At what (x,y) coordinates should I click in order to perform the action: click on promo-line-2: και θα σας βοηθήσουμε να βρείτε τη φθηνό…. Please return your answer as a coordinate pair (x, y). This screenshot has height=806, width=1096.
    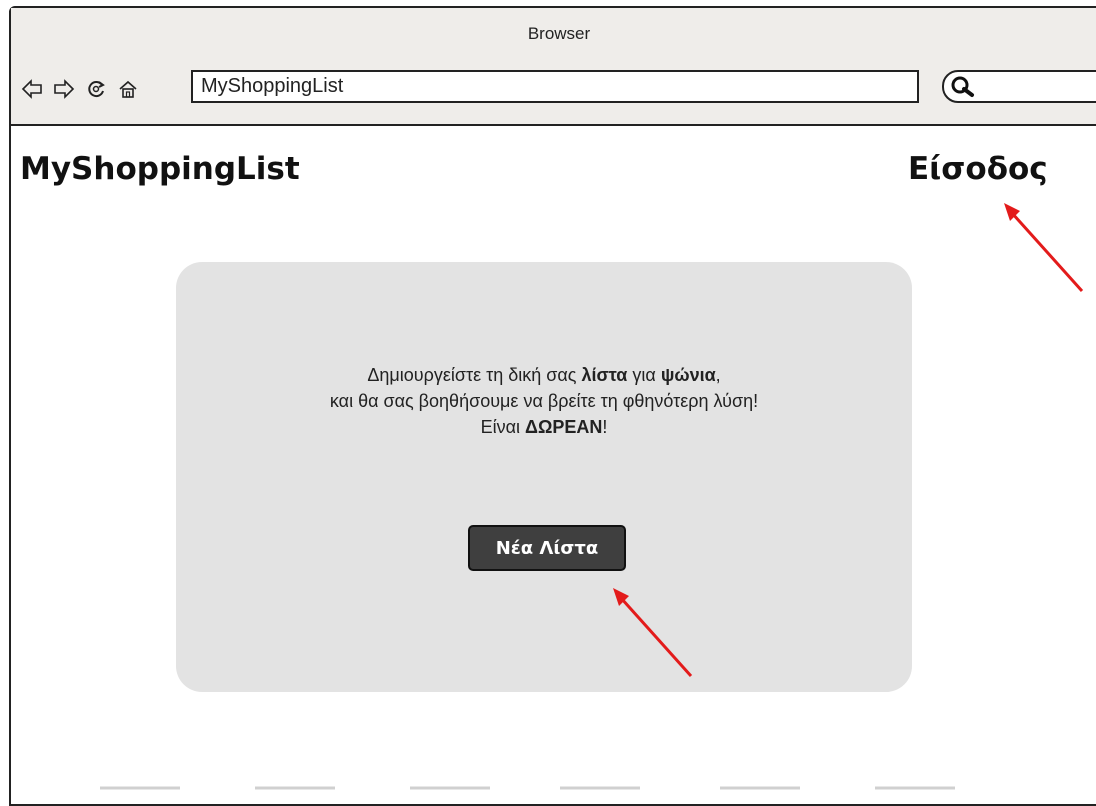
    Looking at the image, I should click on (544, 401).